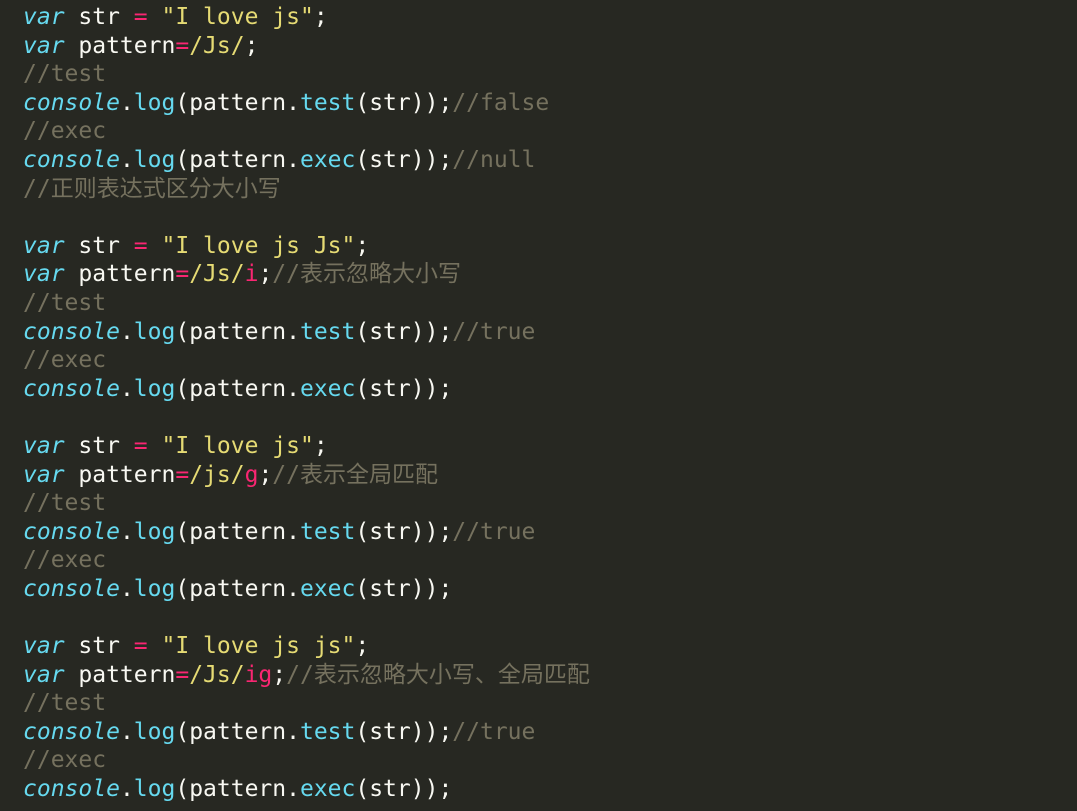 The width and height of the screenshot is (1077, 811). I want to click on code-line: console.log(pattern.exec(str));//null, so click(550, 160).